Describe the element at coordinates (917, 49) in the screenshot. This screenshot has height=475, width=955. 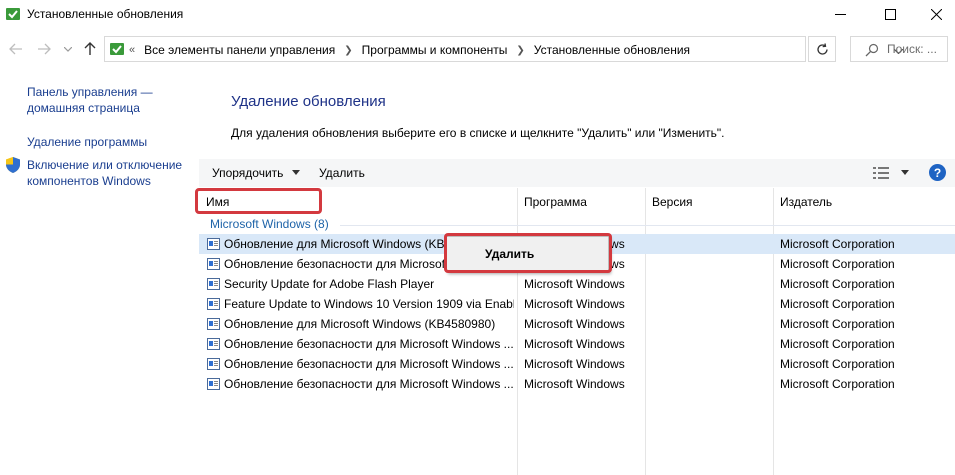
I see `search-input` at that location.